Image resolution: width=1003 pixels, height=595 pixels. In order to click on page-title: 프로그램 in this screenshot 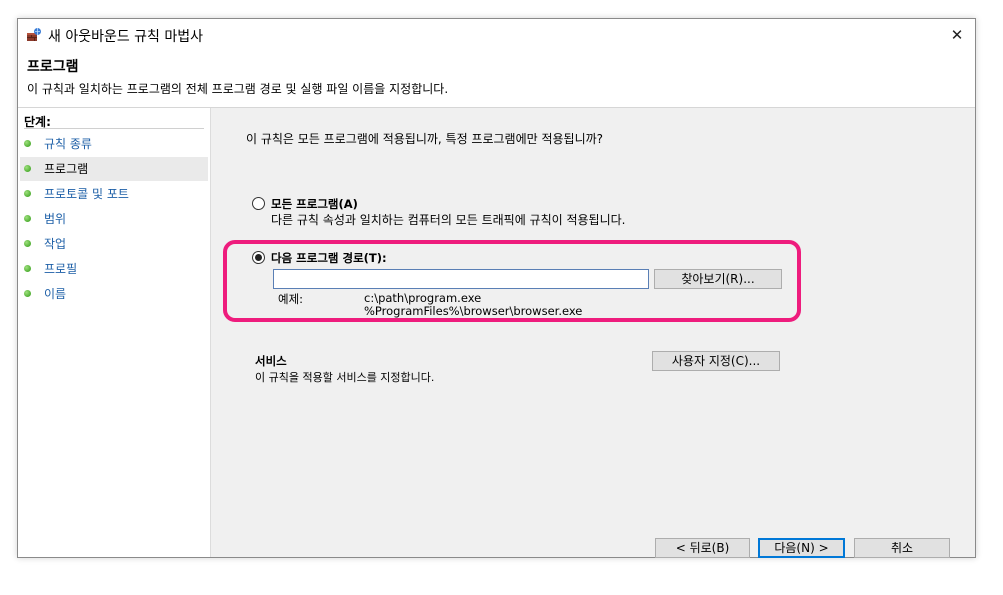, I will do `click(53, 67)`.